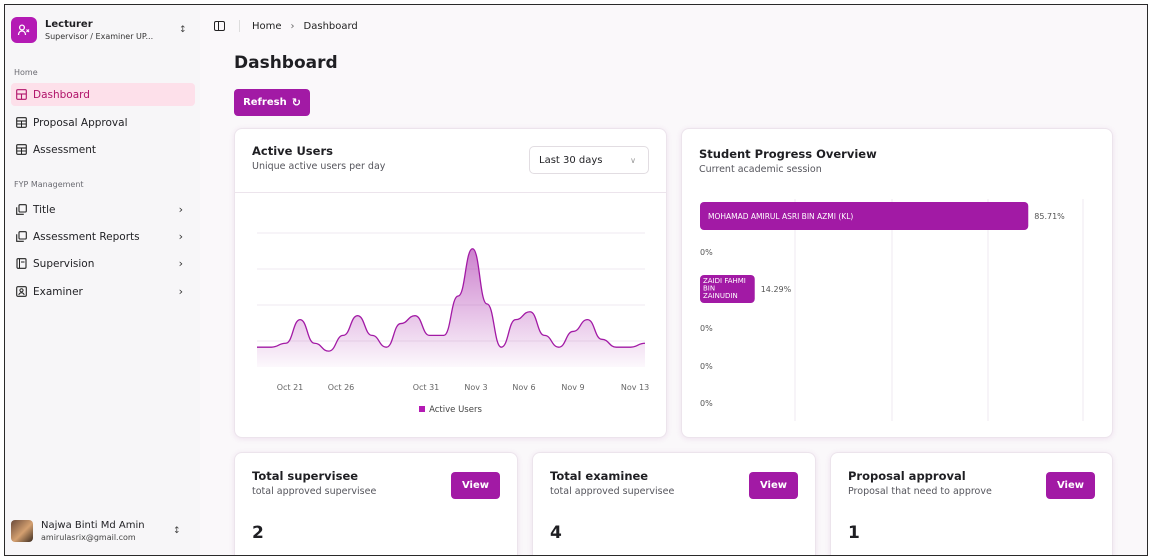  What do you see at coordinates (556, 533) in the screenshot?
I see `stat-value: 4` at bounding box center [556, 533].